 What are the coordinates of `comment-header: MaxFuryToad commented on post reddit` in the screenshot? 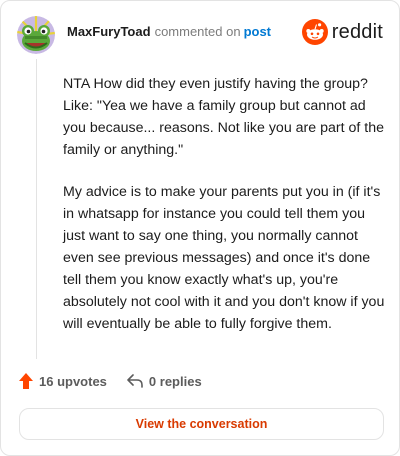 It's located at (200, 35).